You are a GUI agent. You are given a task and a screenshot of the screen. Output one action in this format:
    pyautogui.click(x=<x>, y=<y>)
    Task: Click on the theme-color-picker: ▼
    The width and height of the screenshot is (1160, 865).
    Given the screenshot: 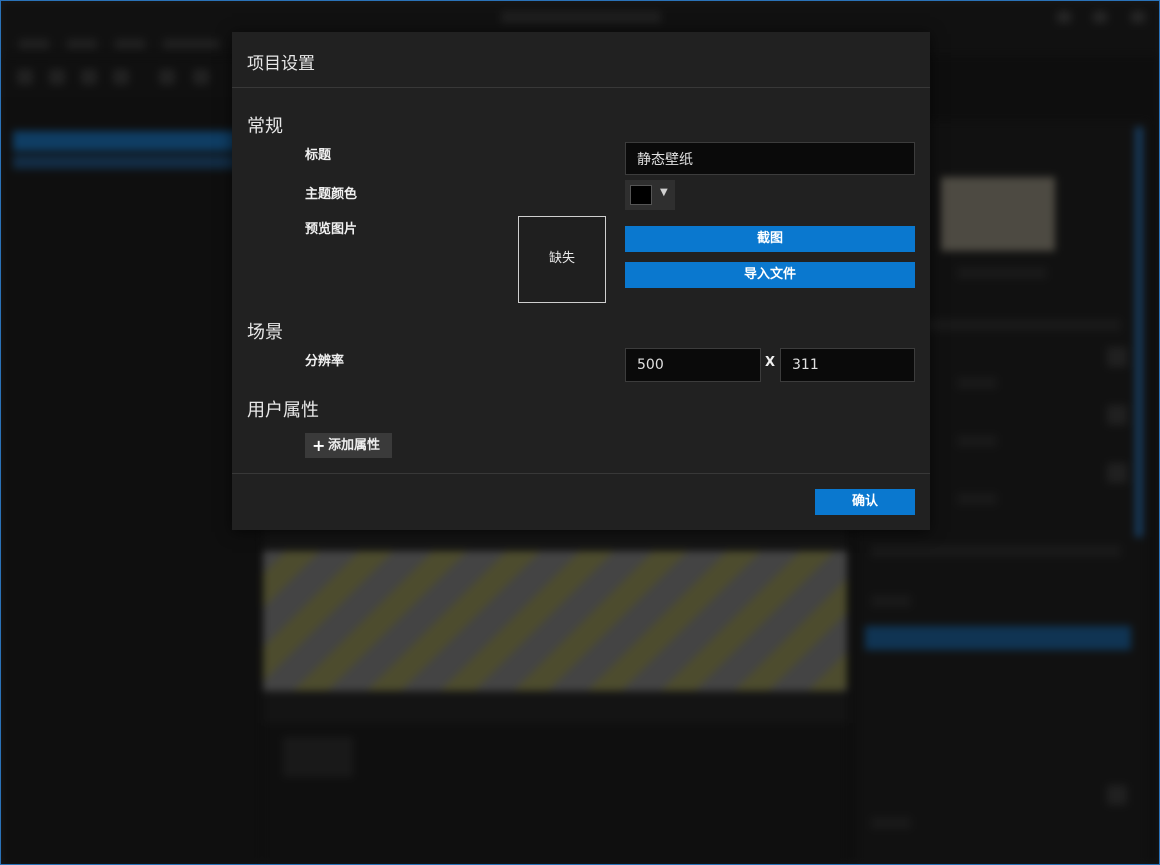 What is the action you would take?
    pyautogui.click(x=650, y=195)
    